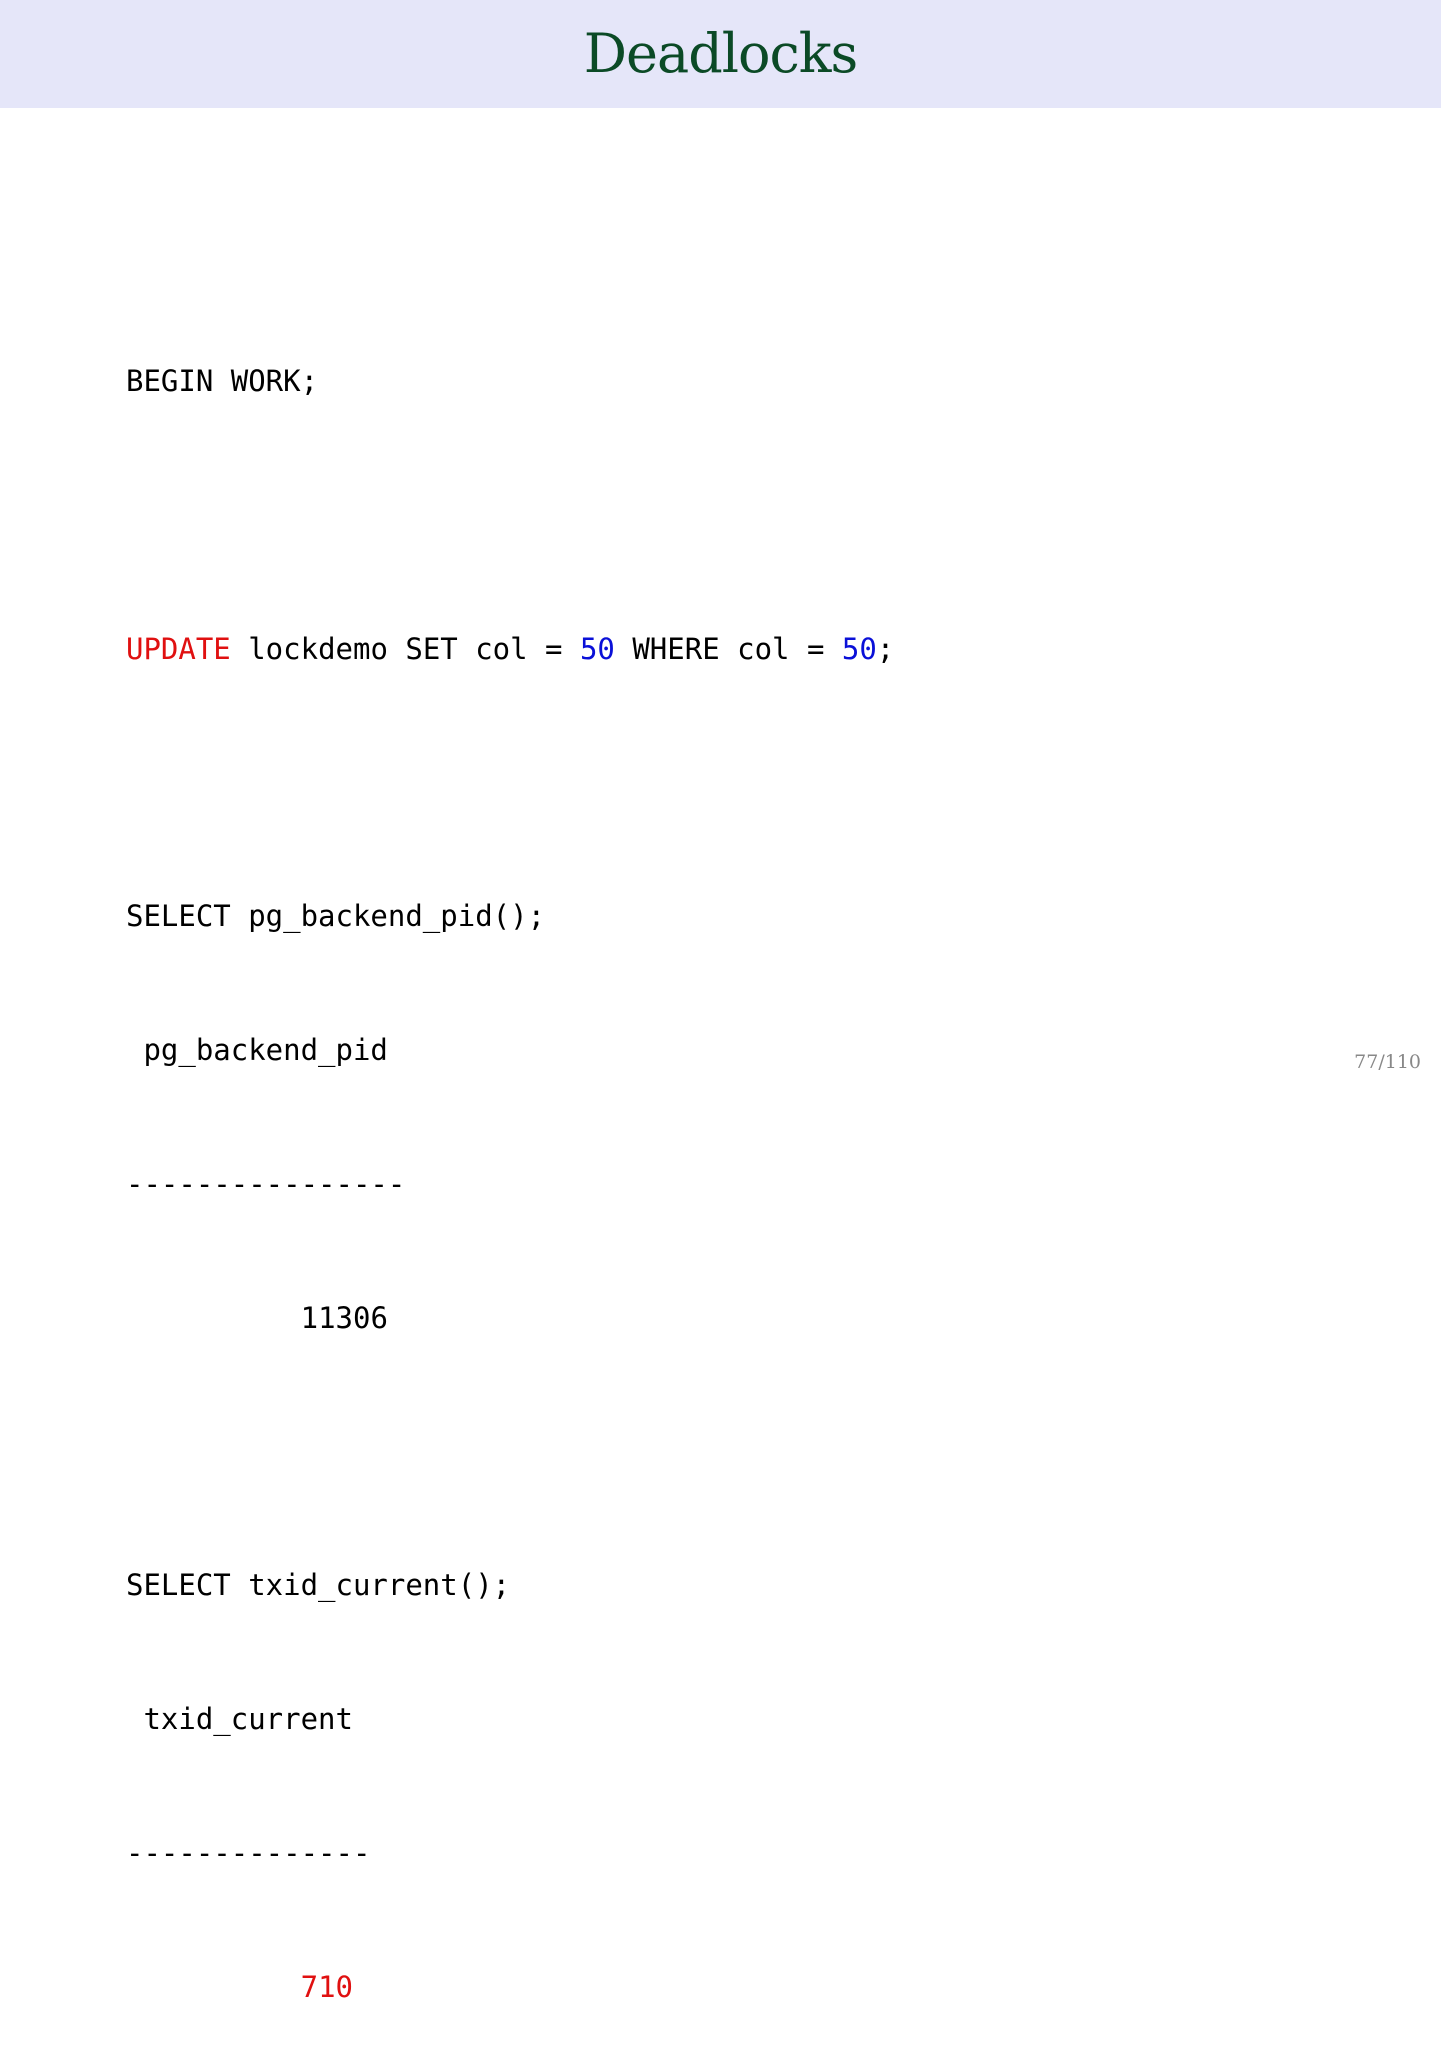 The width and height of the screenshot is (1441, 2054). I want to click on result-header-pid: pg_backend_pid, so click(257, 1050).